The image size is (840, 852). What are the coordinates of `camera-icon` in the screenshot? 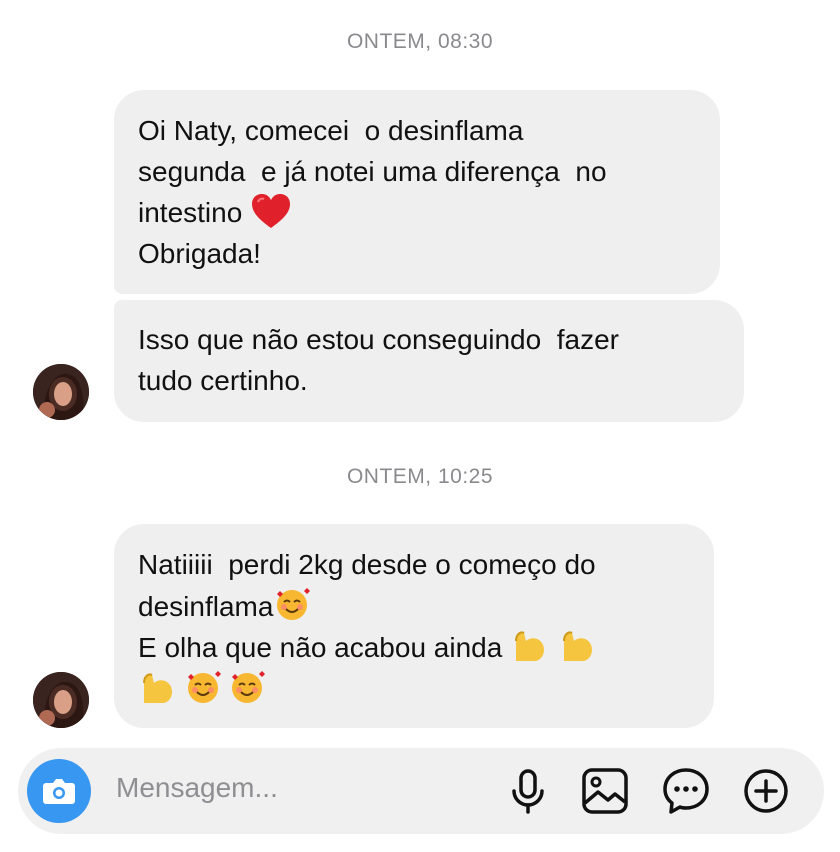 It's located at (59, 791).